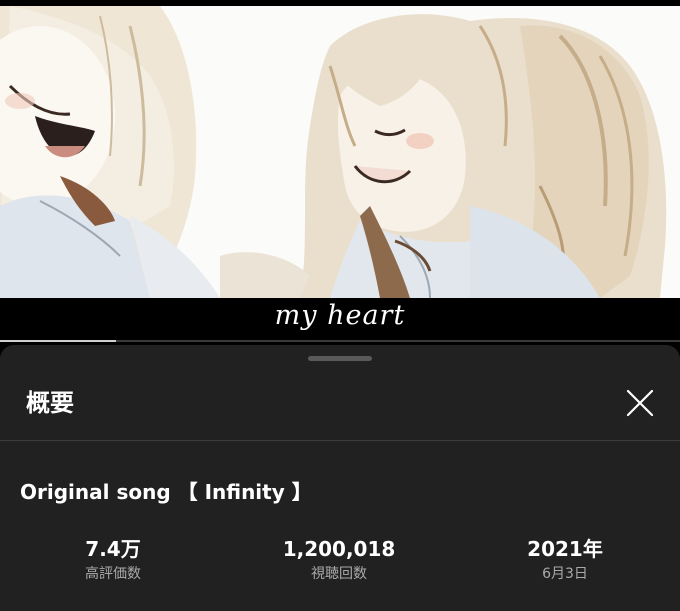 The height and width of the screenshot is (611, 680). Describe the element at coordinates (565, 574) in the screenshot. I see `stat-label: 6月3日` at that location.